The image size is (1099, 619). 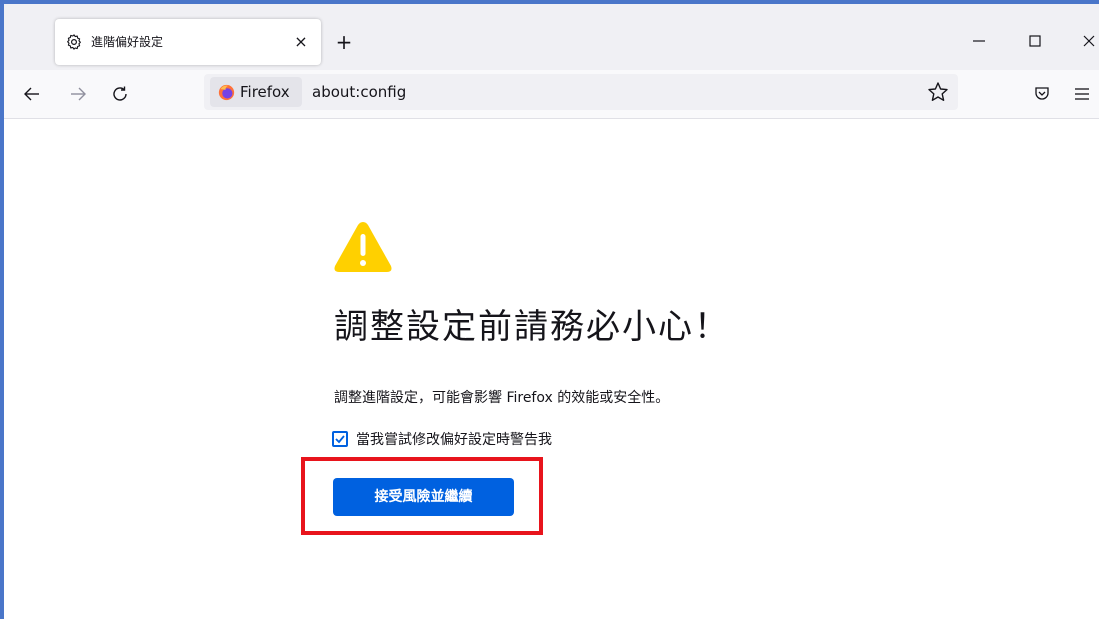 What do you see at coordinates (74, 42) in the screenshot?
I see `gear-icon` at bounding box center [74, 42].